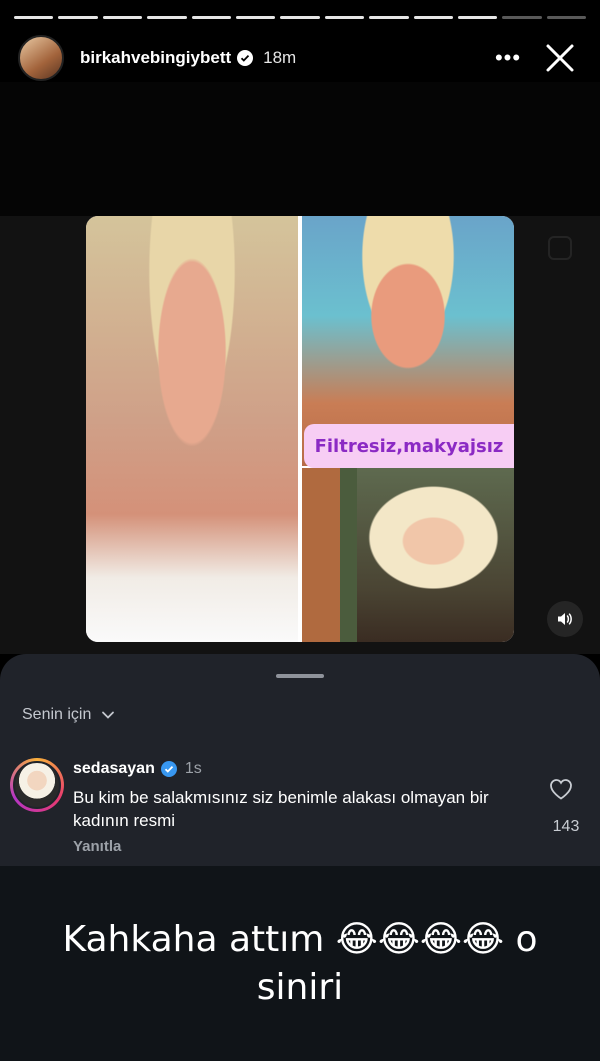 This screenshot has height=1061, width=600. What do you see at coordinates (192, 429) in the screenshot?
I see `photo-unfiltered-portrait` at bounding box center [192, 429].